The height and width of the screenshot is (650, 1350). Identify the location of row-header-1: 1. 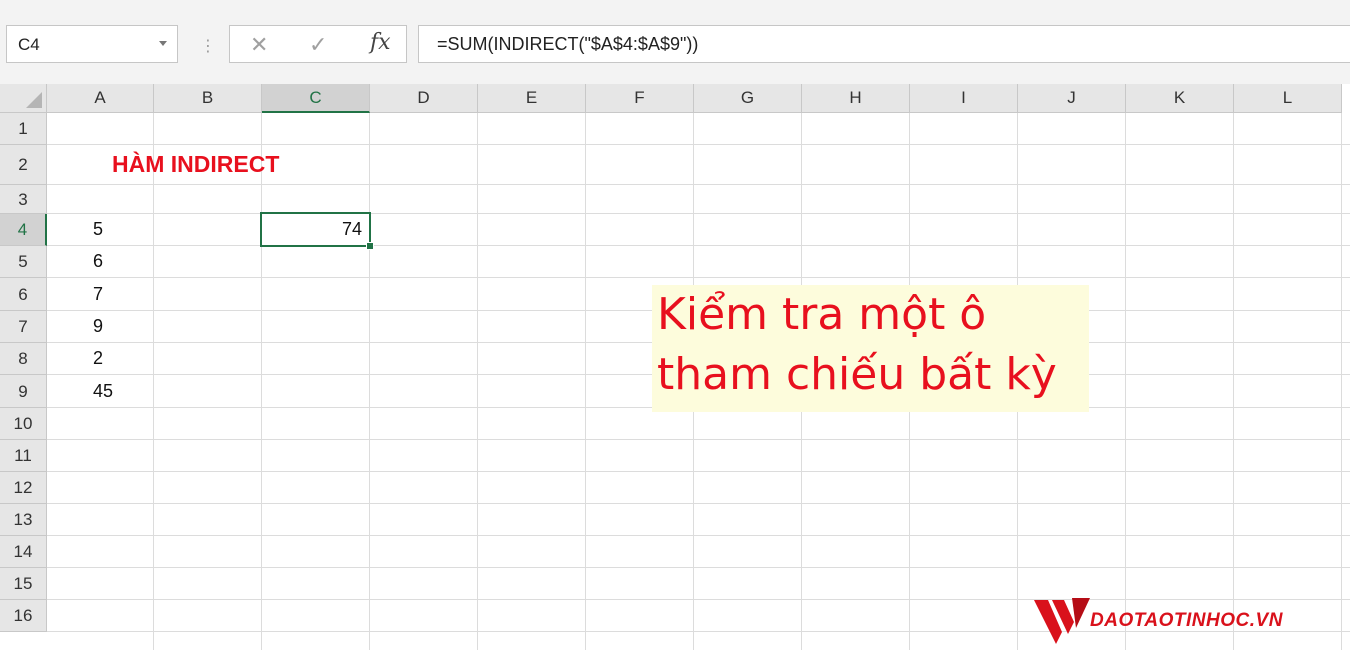
(23, 129).